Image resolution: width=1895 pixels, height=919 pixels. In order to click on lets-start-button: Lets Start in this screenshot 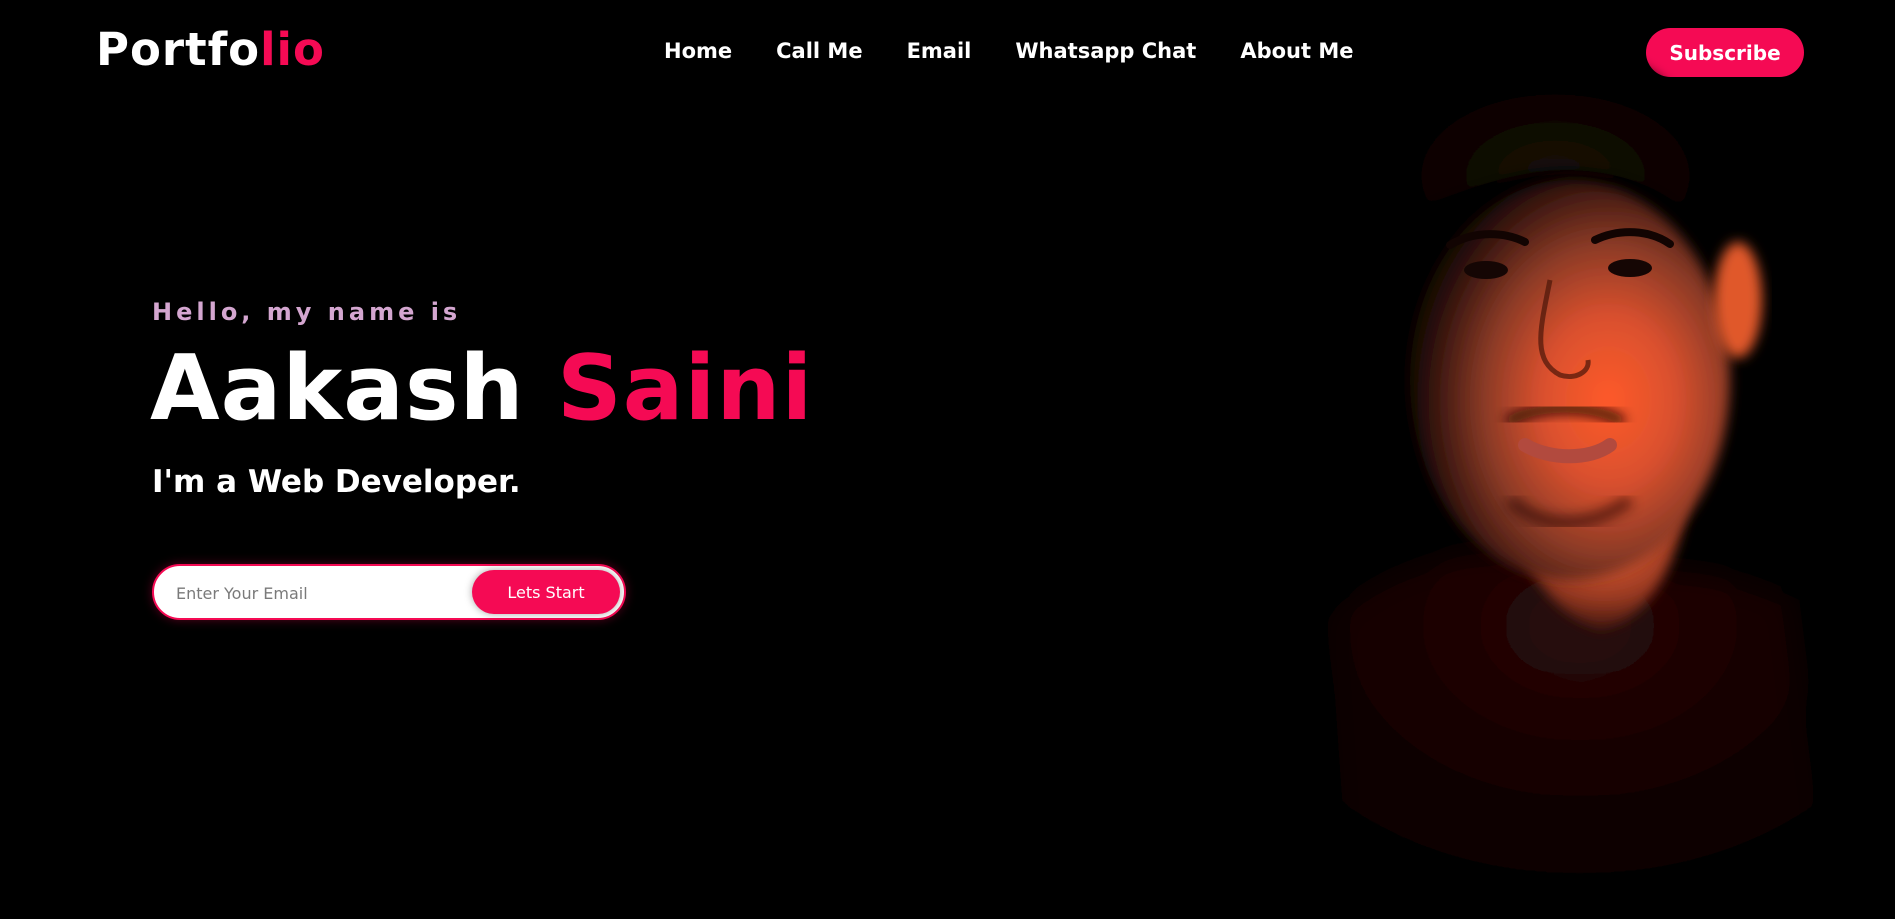, I will do `click(546, 592)`.